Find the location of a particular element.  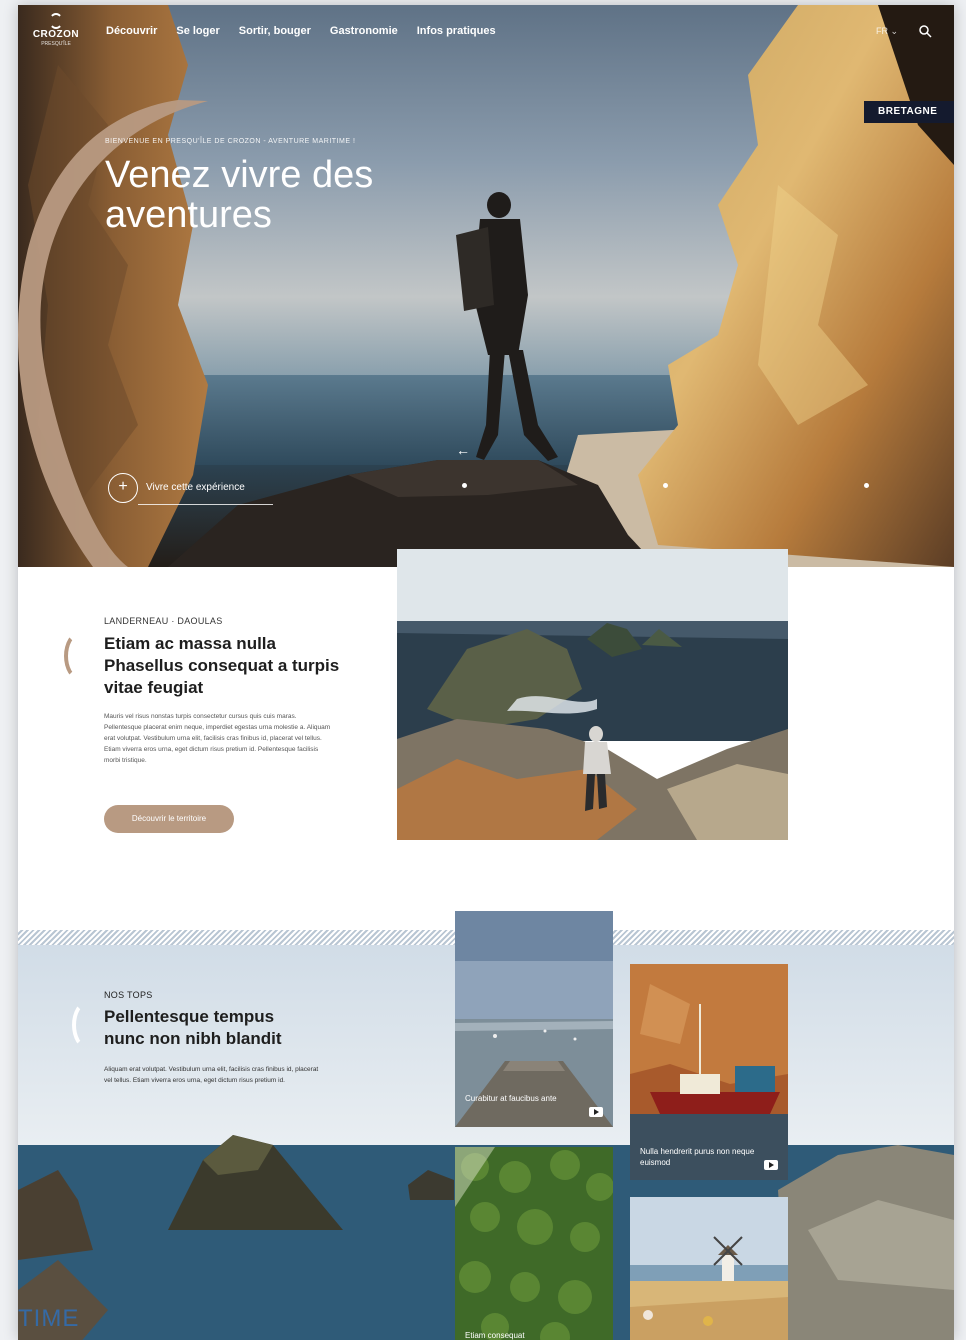

nav-item-sortir-bouger: Sortir, bouger is located at coordinates (275, 31).